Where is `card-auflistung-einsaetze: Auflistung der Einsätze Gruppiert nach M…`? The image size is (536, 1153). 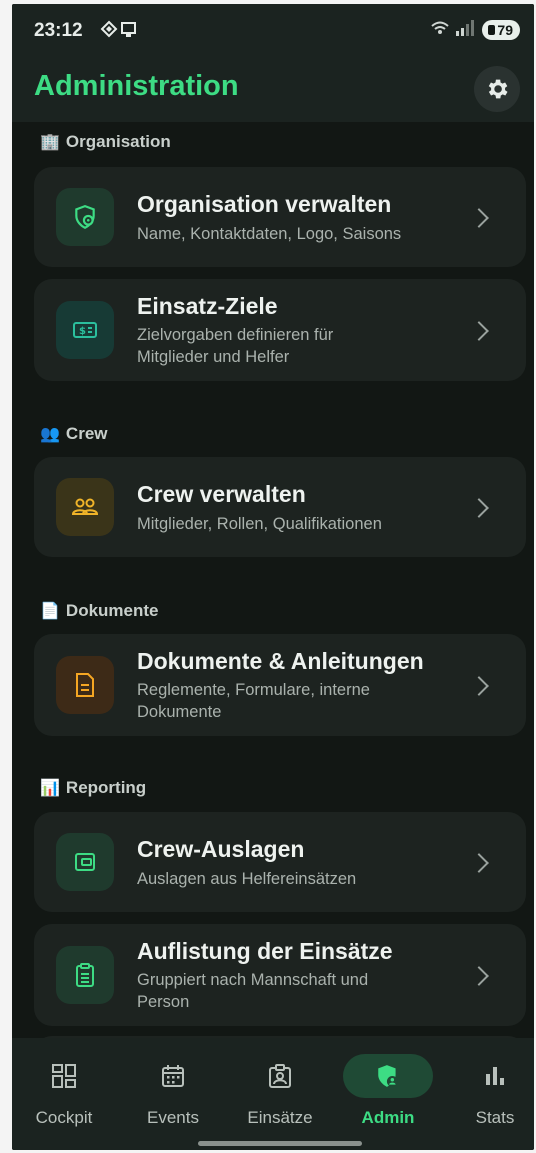 card-auflistung-einsaetze: Auflistung der Einsätze Gruppiert nach M… is located at coordinates (280, 975).